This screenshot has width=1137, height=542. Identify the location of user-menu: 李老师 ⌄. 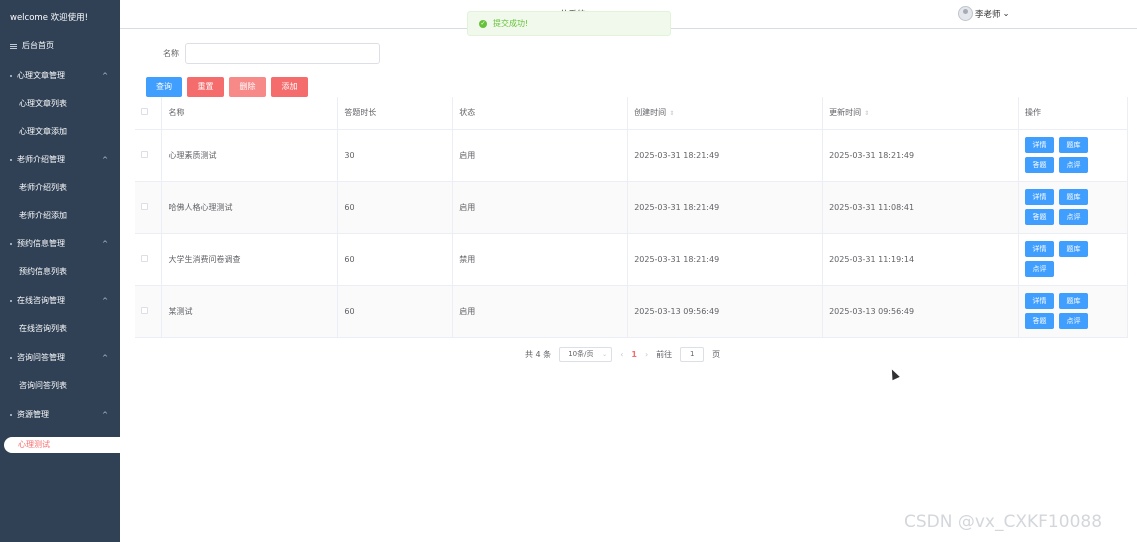
(984, 13).